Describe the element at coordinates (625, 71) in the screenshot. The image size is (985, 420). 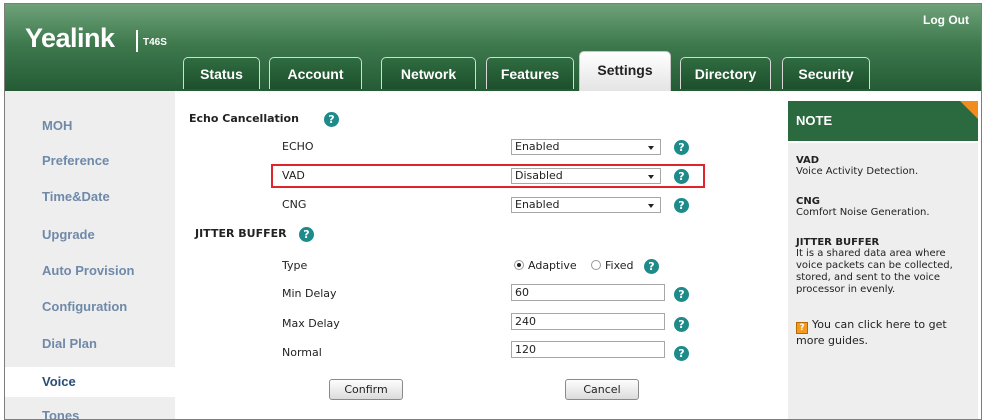
I see `tab-settings: Settings` at that location.